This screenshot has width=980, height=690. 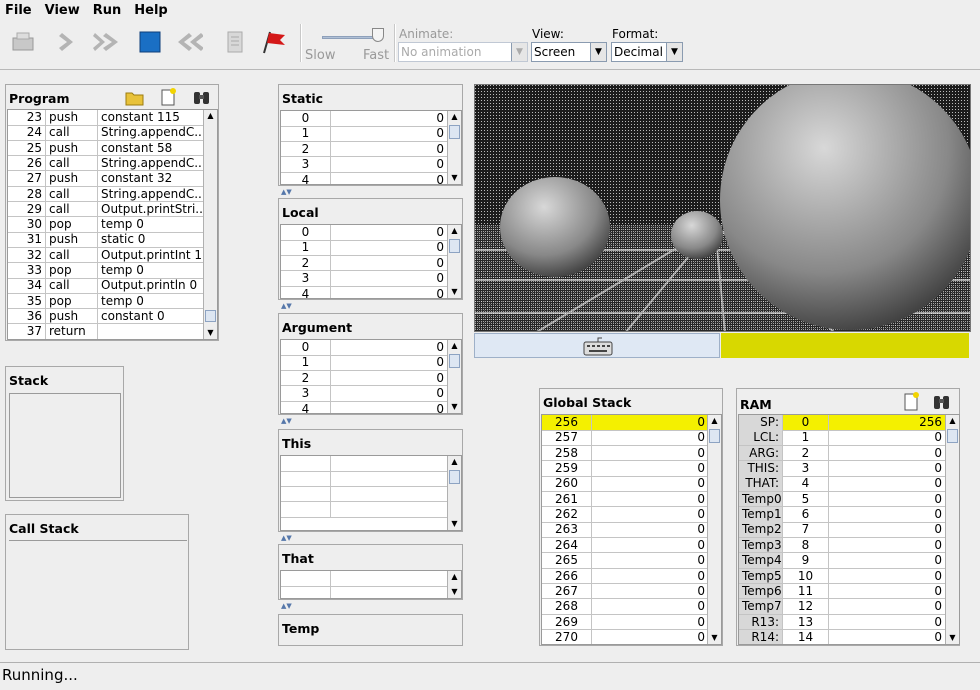 I want to click on global-stack-row: 268 0, so click(x=625, y=607).